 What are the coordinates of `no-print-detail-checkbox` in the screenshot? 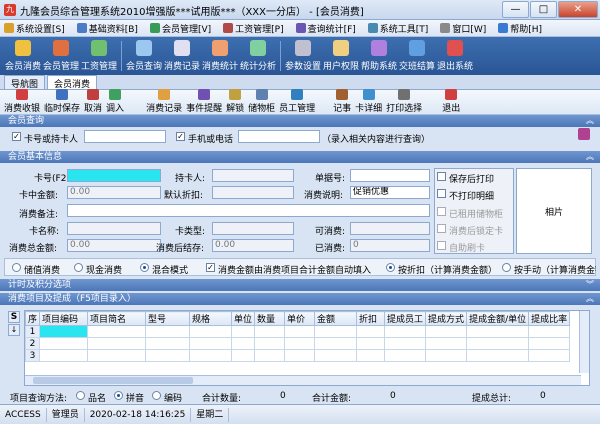 It's located at (441, 193).